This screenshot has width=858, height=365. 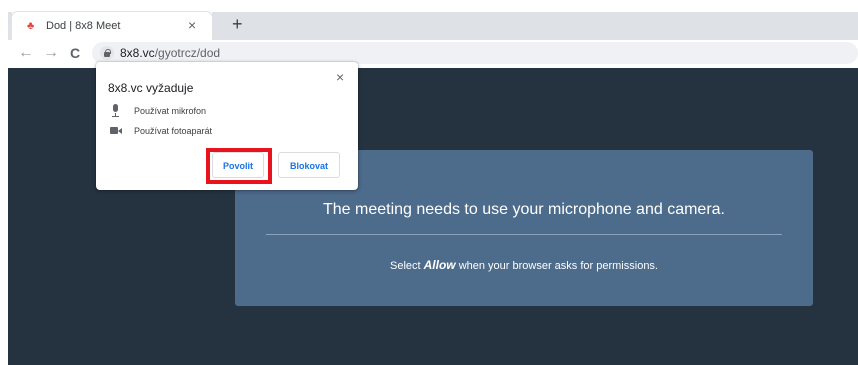 I want to click on browser-tab: ♣ Dod | 8x8 Meet ×, so click(x=112, y=26).